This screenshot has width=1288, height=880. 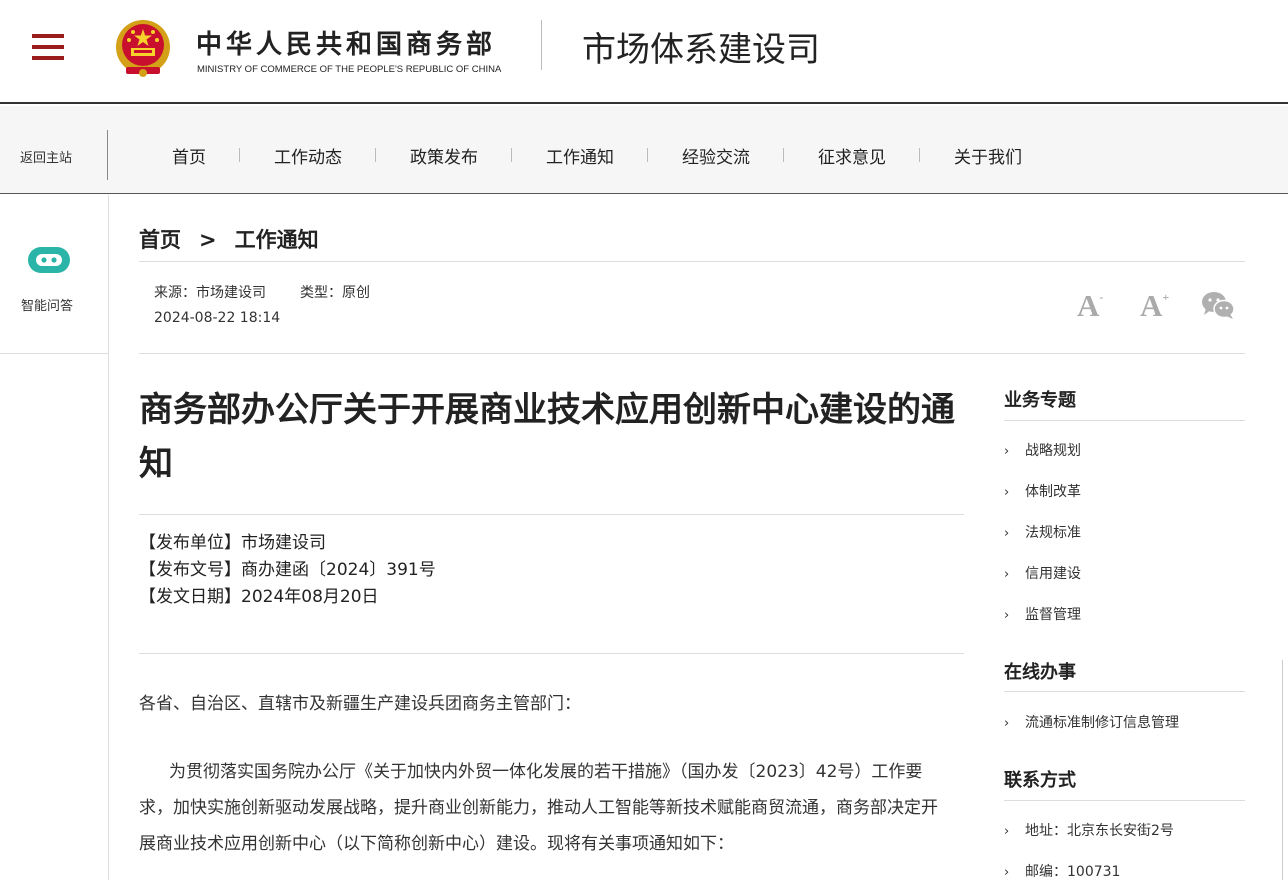 I want to click on sidebar-item-standards-mgmt: › 流通标准制修订信息管理, so click(x=1091, y=722).